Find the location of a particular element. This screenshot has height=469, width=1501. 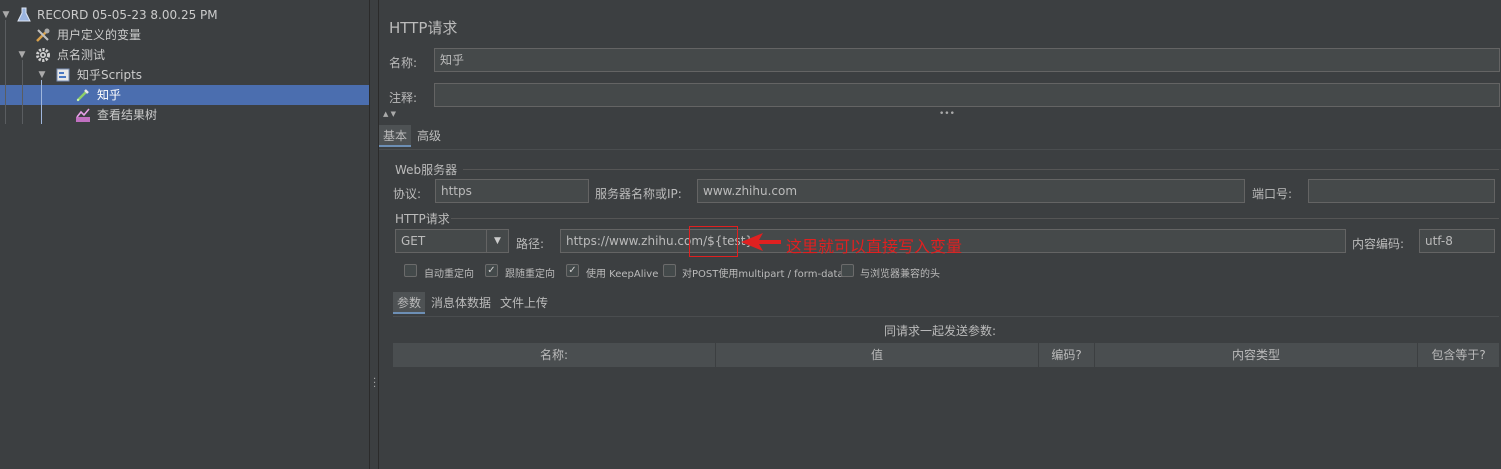

encoding-label: 内容编码: is located at coordinates (1378, 244).